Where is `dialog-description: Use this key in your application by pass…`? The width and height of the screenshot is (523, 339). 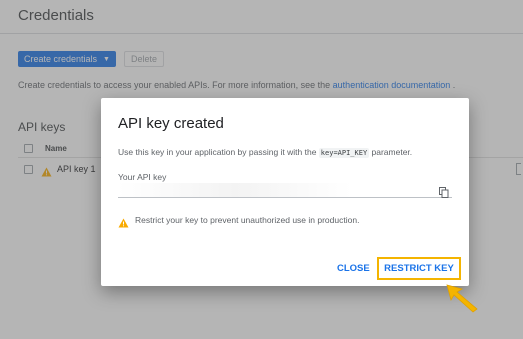 dialog-description: Use this key in your application by pass… is located at coordinates (265, 152).